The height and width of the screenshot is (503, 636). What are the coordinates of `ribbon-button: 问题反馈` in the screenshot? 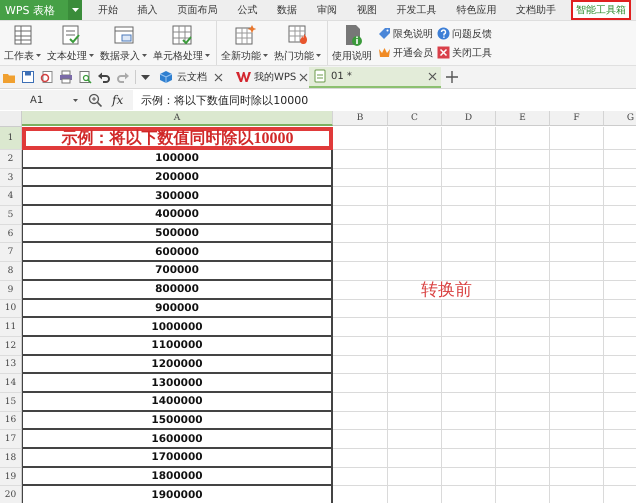 It's located at (464, 33).